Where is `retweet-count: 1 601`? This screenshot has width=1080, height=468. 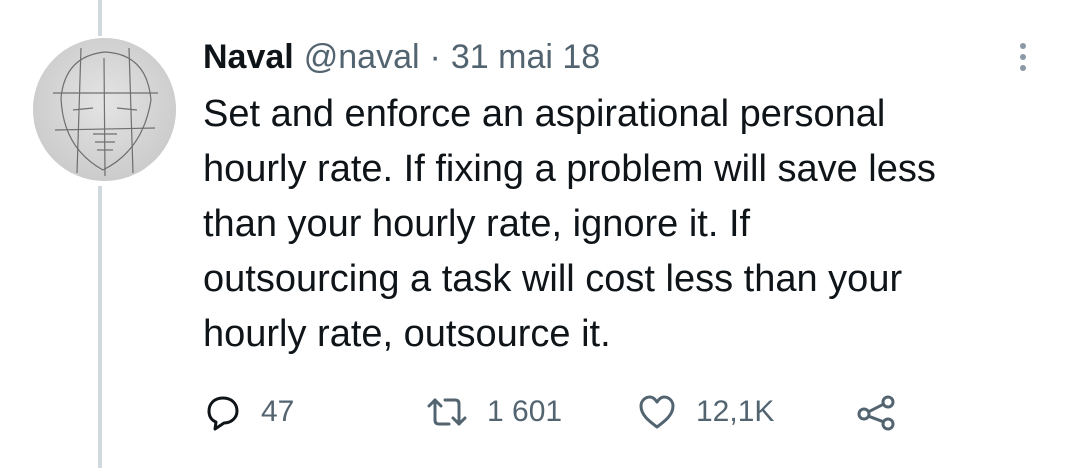 retweet-count: 1 601 is located at coordinates (525, 411).